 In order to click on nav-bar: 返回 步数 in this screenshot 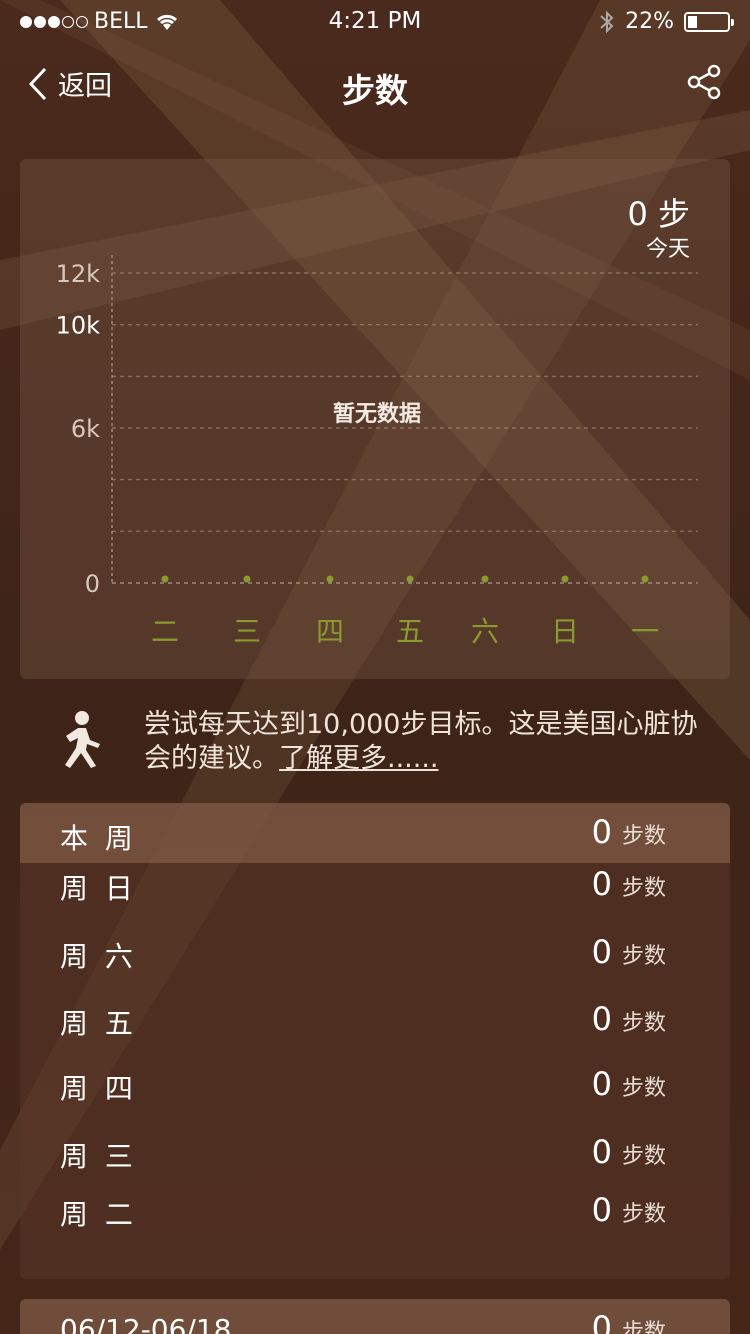, I will do `click(375, 84)`.